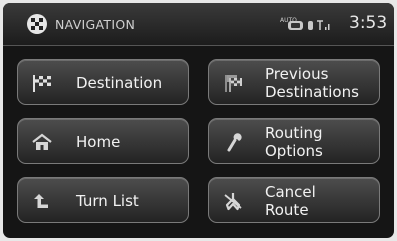 This screenshot has height=241, width=397. What do you see at coordinates (312, 83) in the screenshot?
I see `previous-destinations-label: Previous Destinations` at bounding box center [312, 83].